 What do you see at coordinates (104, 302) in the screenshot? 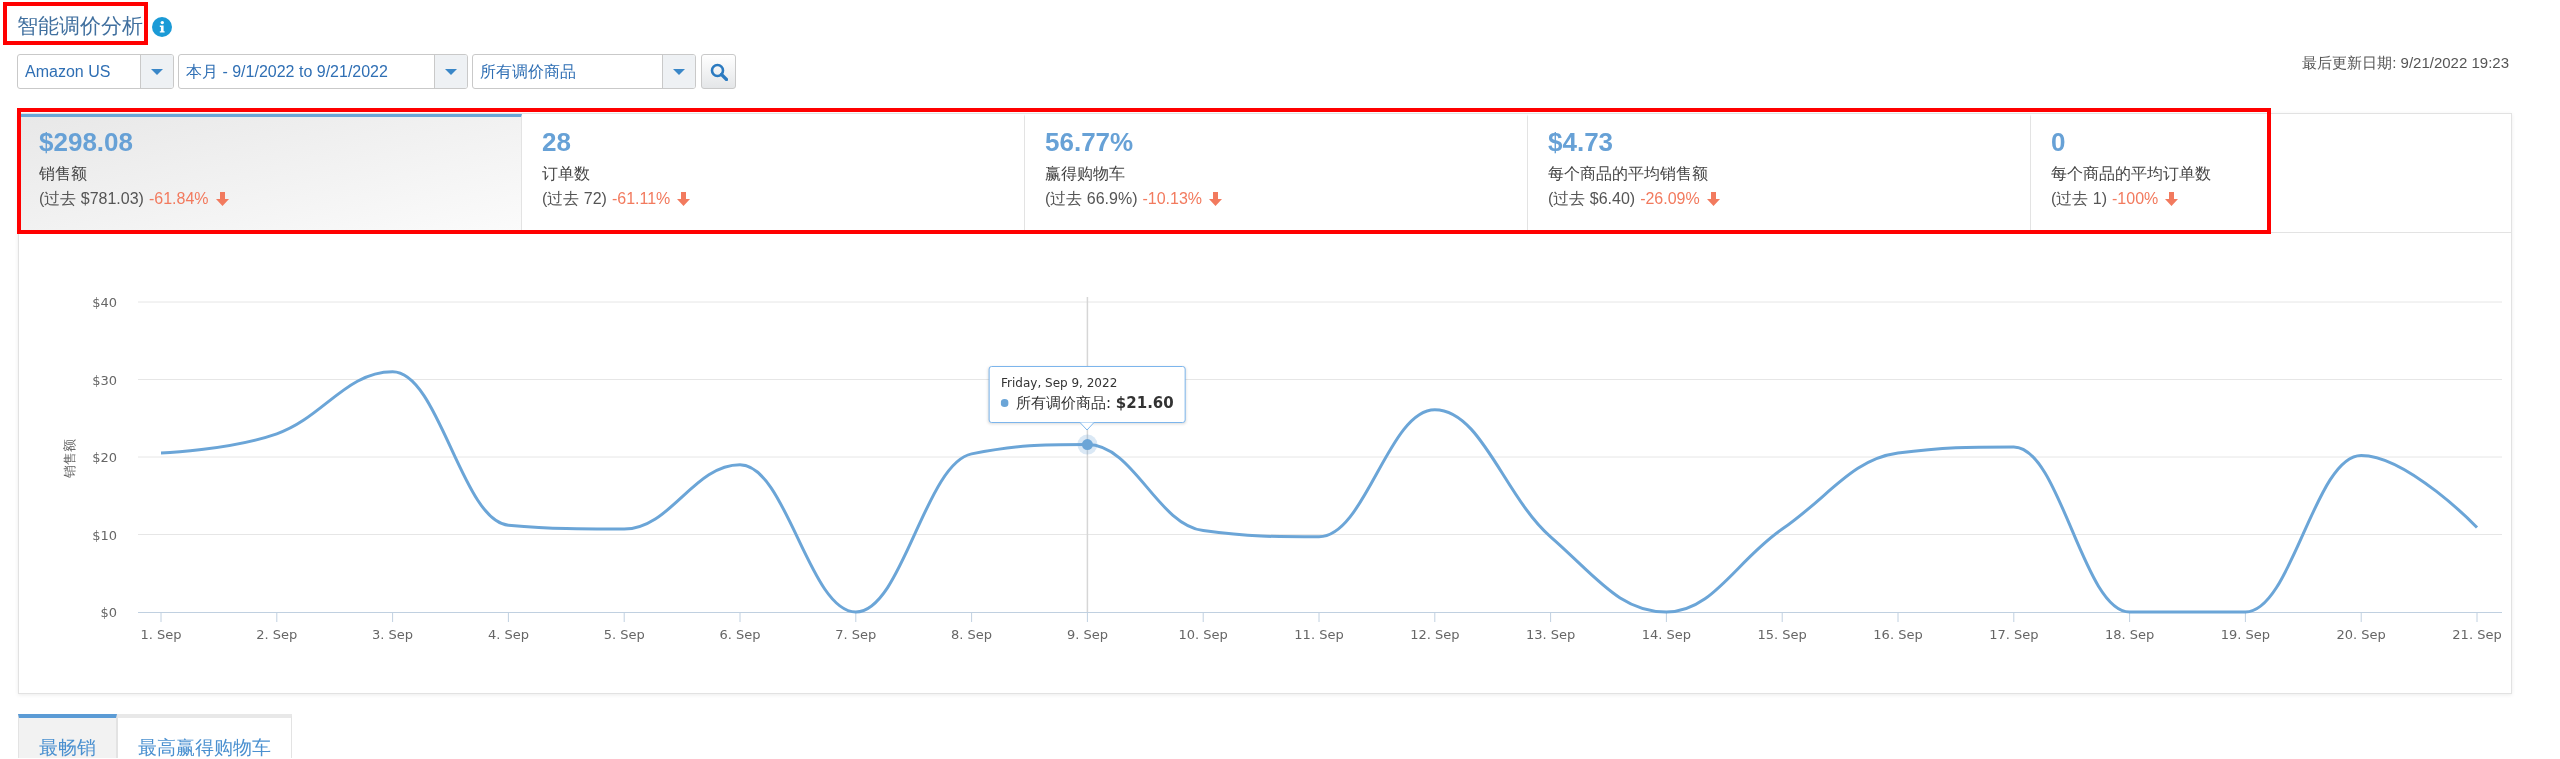
I see `axis-label: $40` at bounding box center [104, 302].